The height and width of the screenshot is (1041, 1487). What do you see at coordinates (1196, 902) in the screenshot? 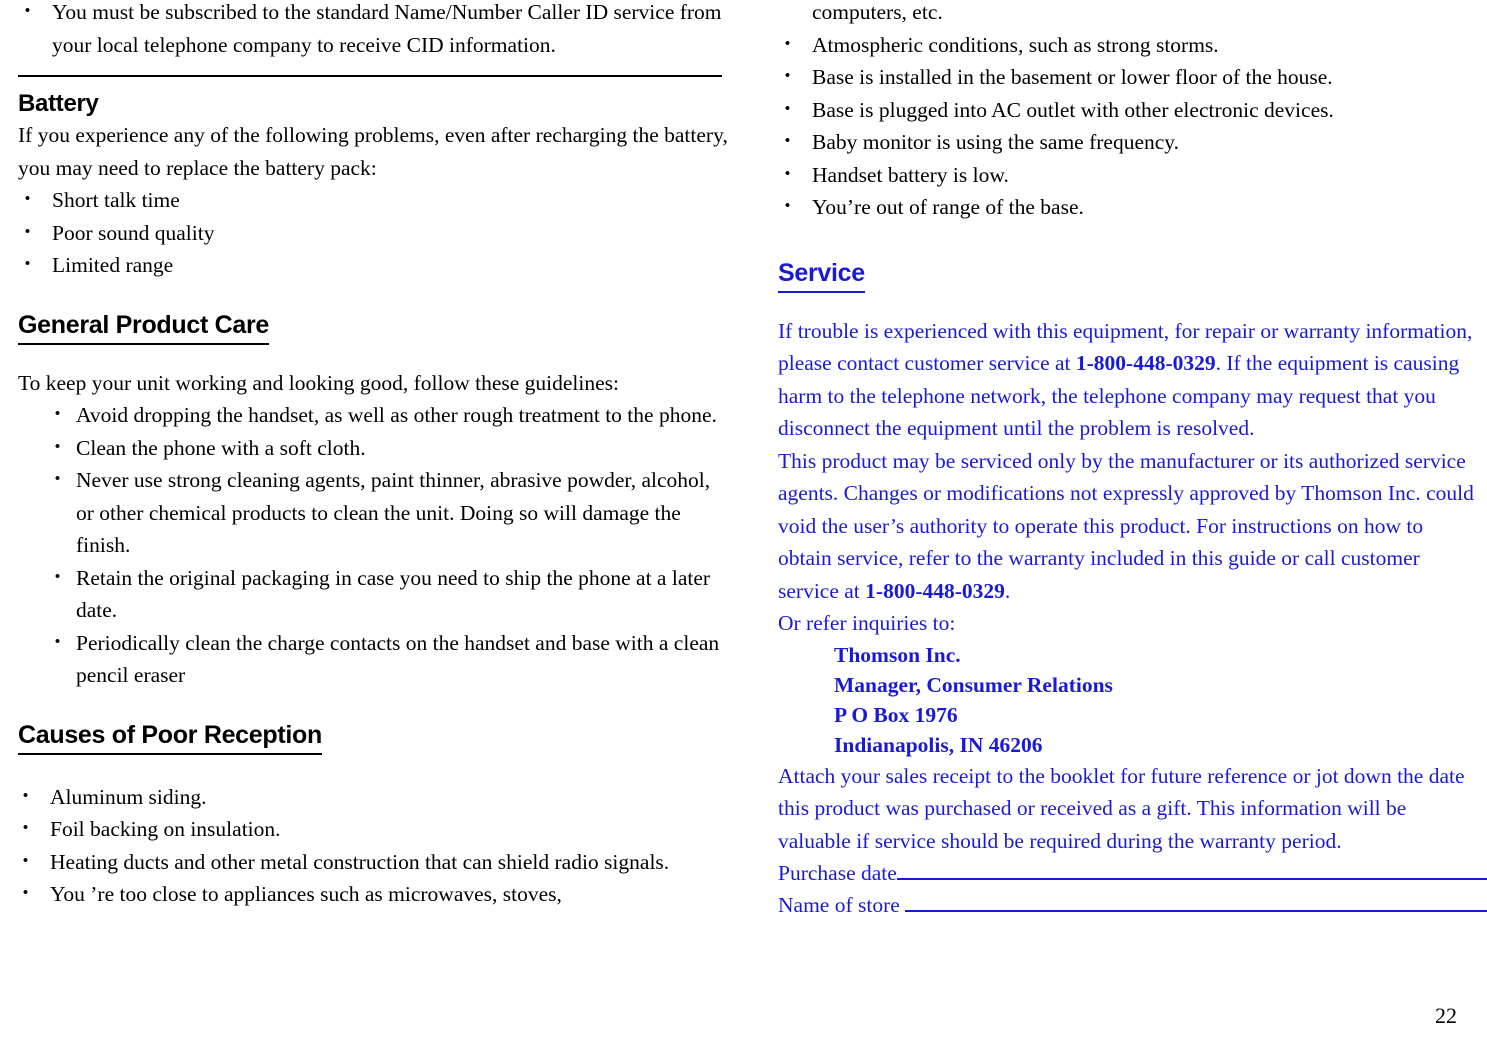
I see `name-of-store-write-in-line` at bounding box center [1196, 902].